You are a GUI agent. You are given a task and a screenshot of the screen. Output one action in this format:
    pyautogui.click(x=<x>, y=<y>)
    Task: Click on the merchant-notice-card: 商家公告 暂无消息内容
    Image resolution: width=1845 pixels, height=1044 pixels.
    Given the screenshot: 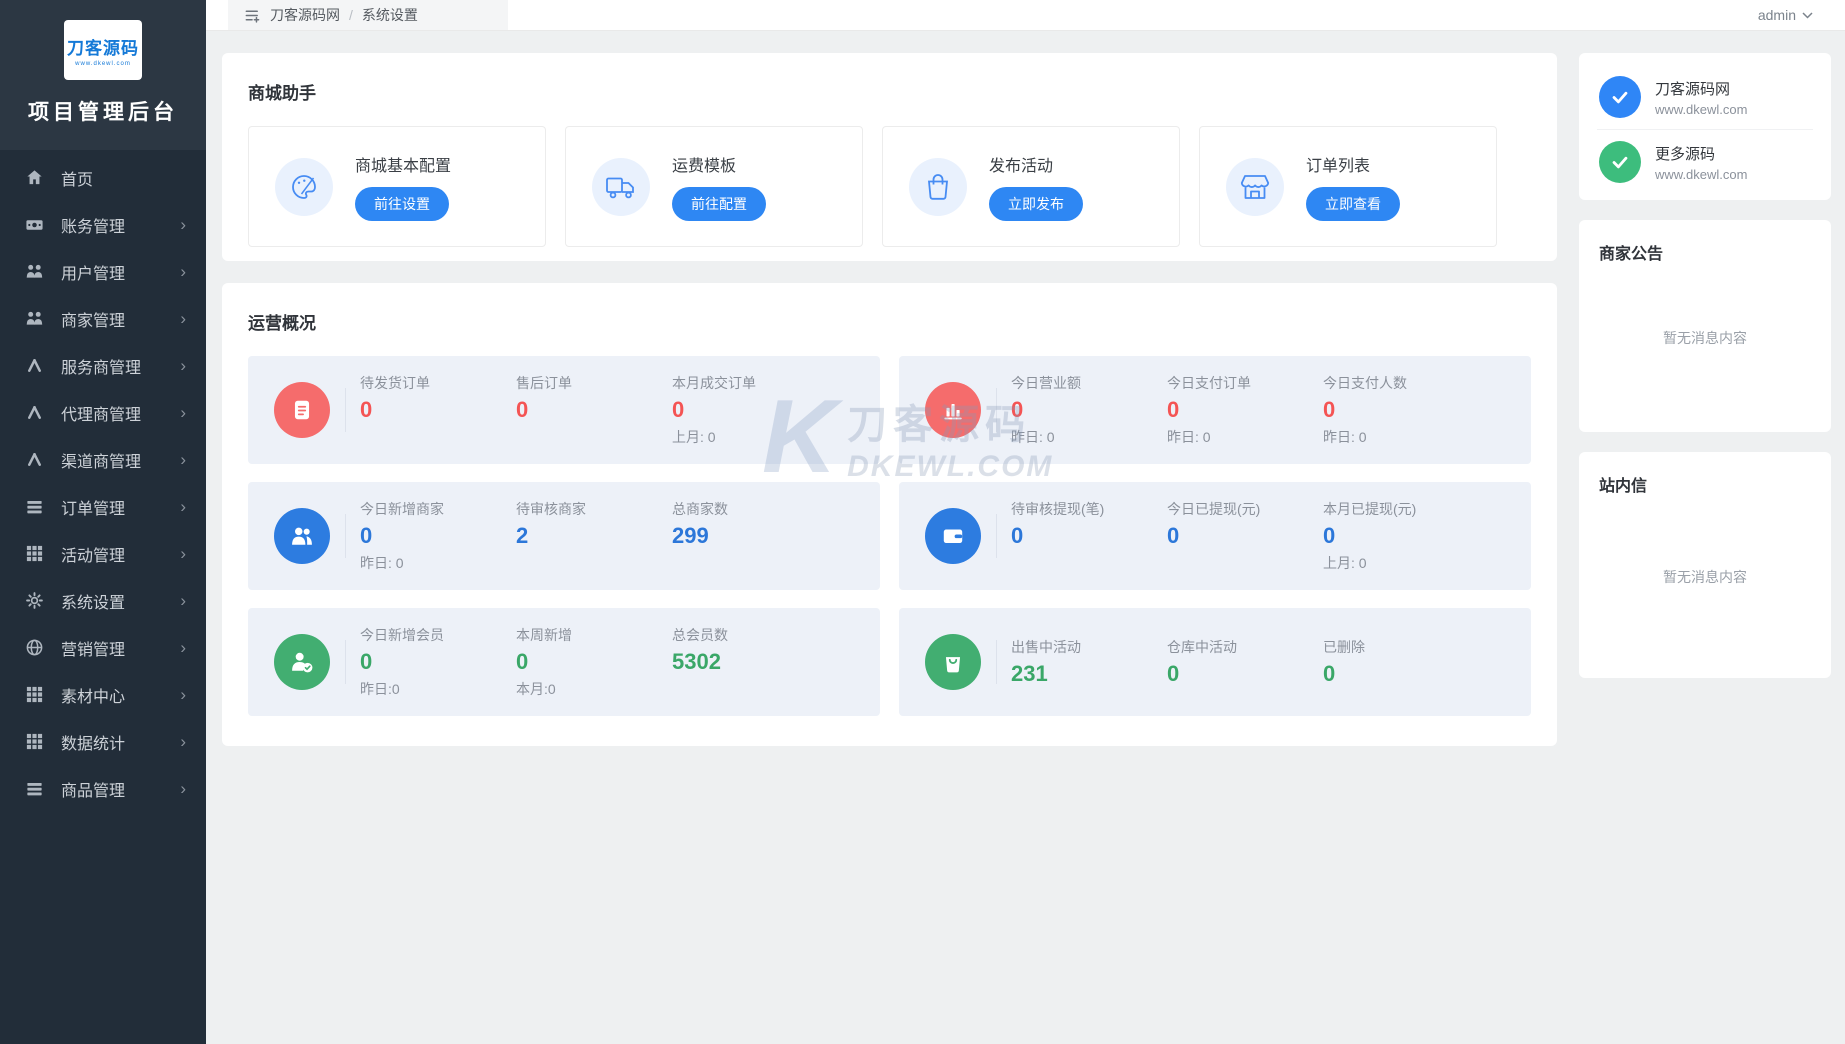 What is the action you would take?
    pyautogui.click(x=1705, y=326)
    